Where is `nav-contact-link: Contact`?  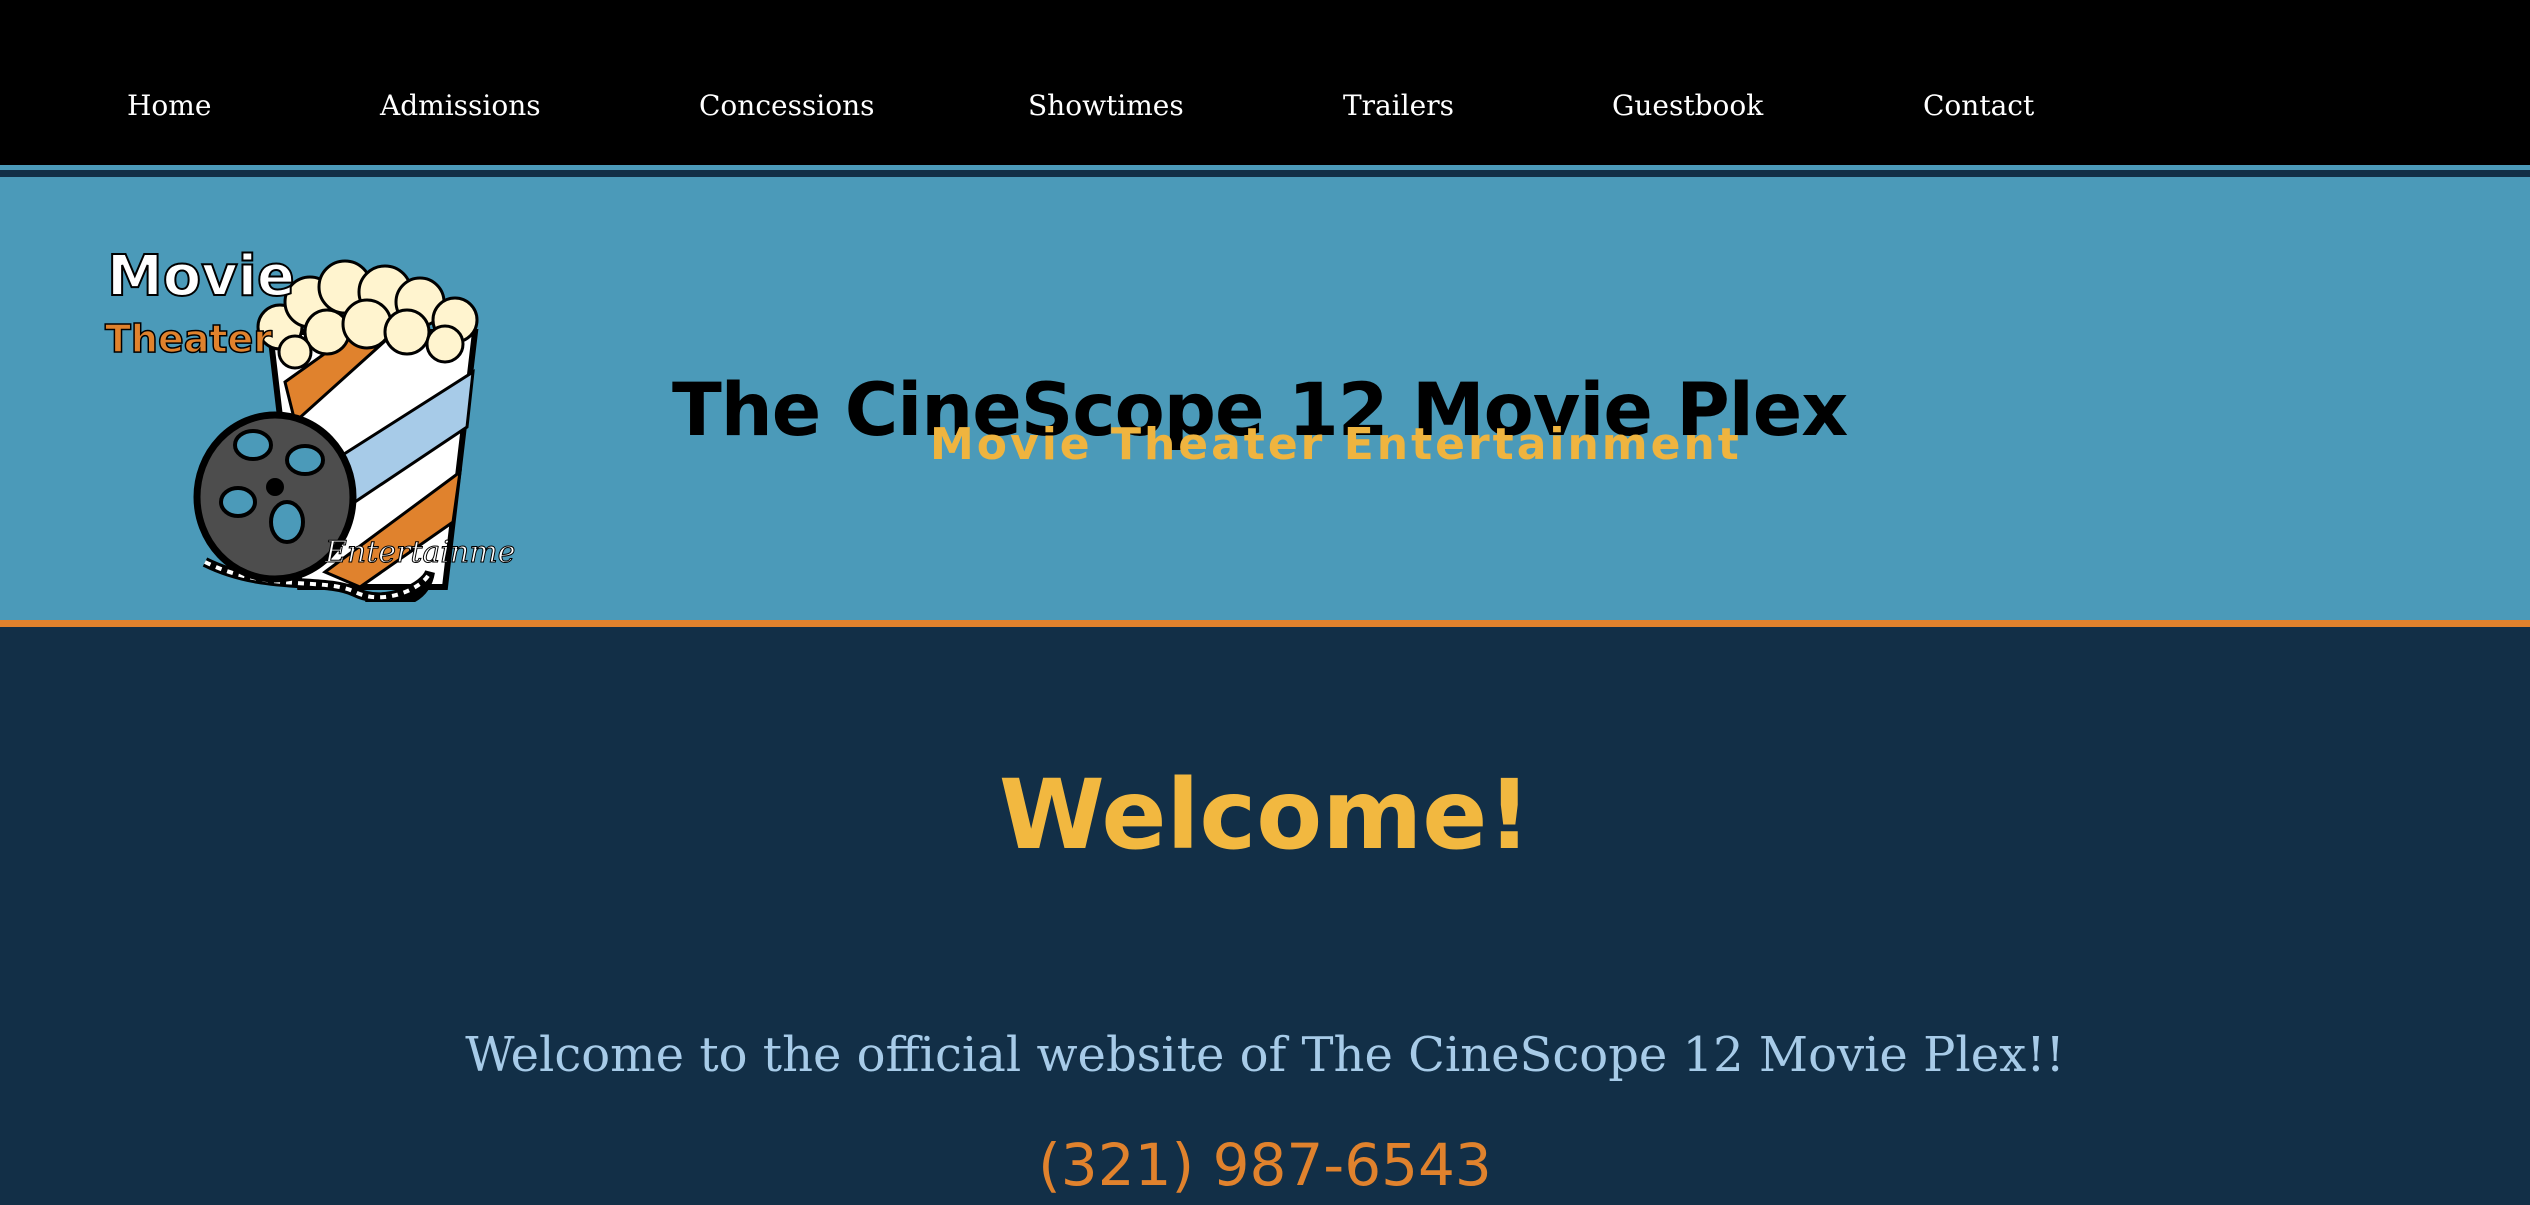
nav-contact-link: Contact is located at coordinates (1978, 106).